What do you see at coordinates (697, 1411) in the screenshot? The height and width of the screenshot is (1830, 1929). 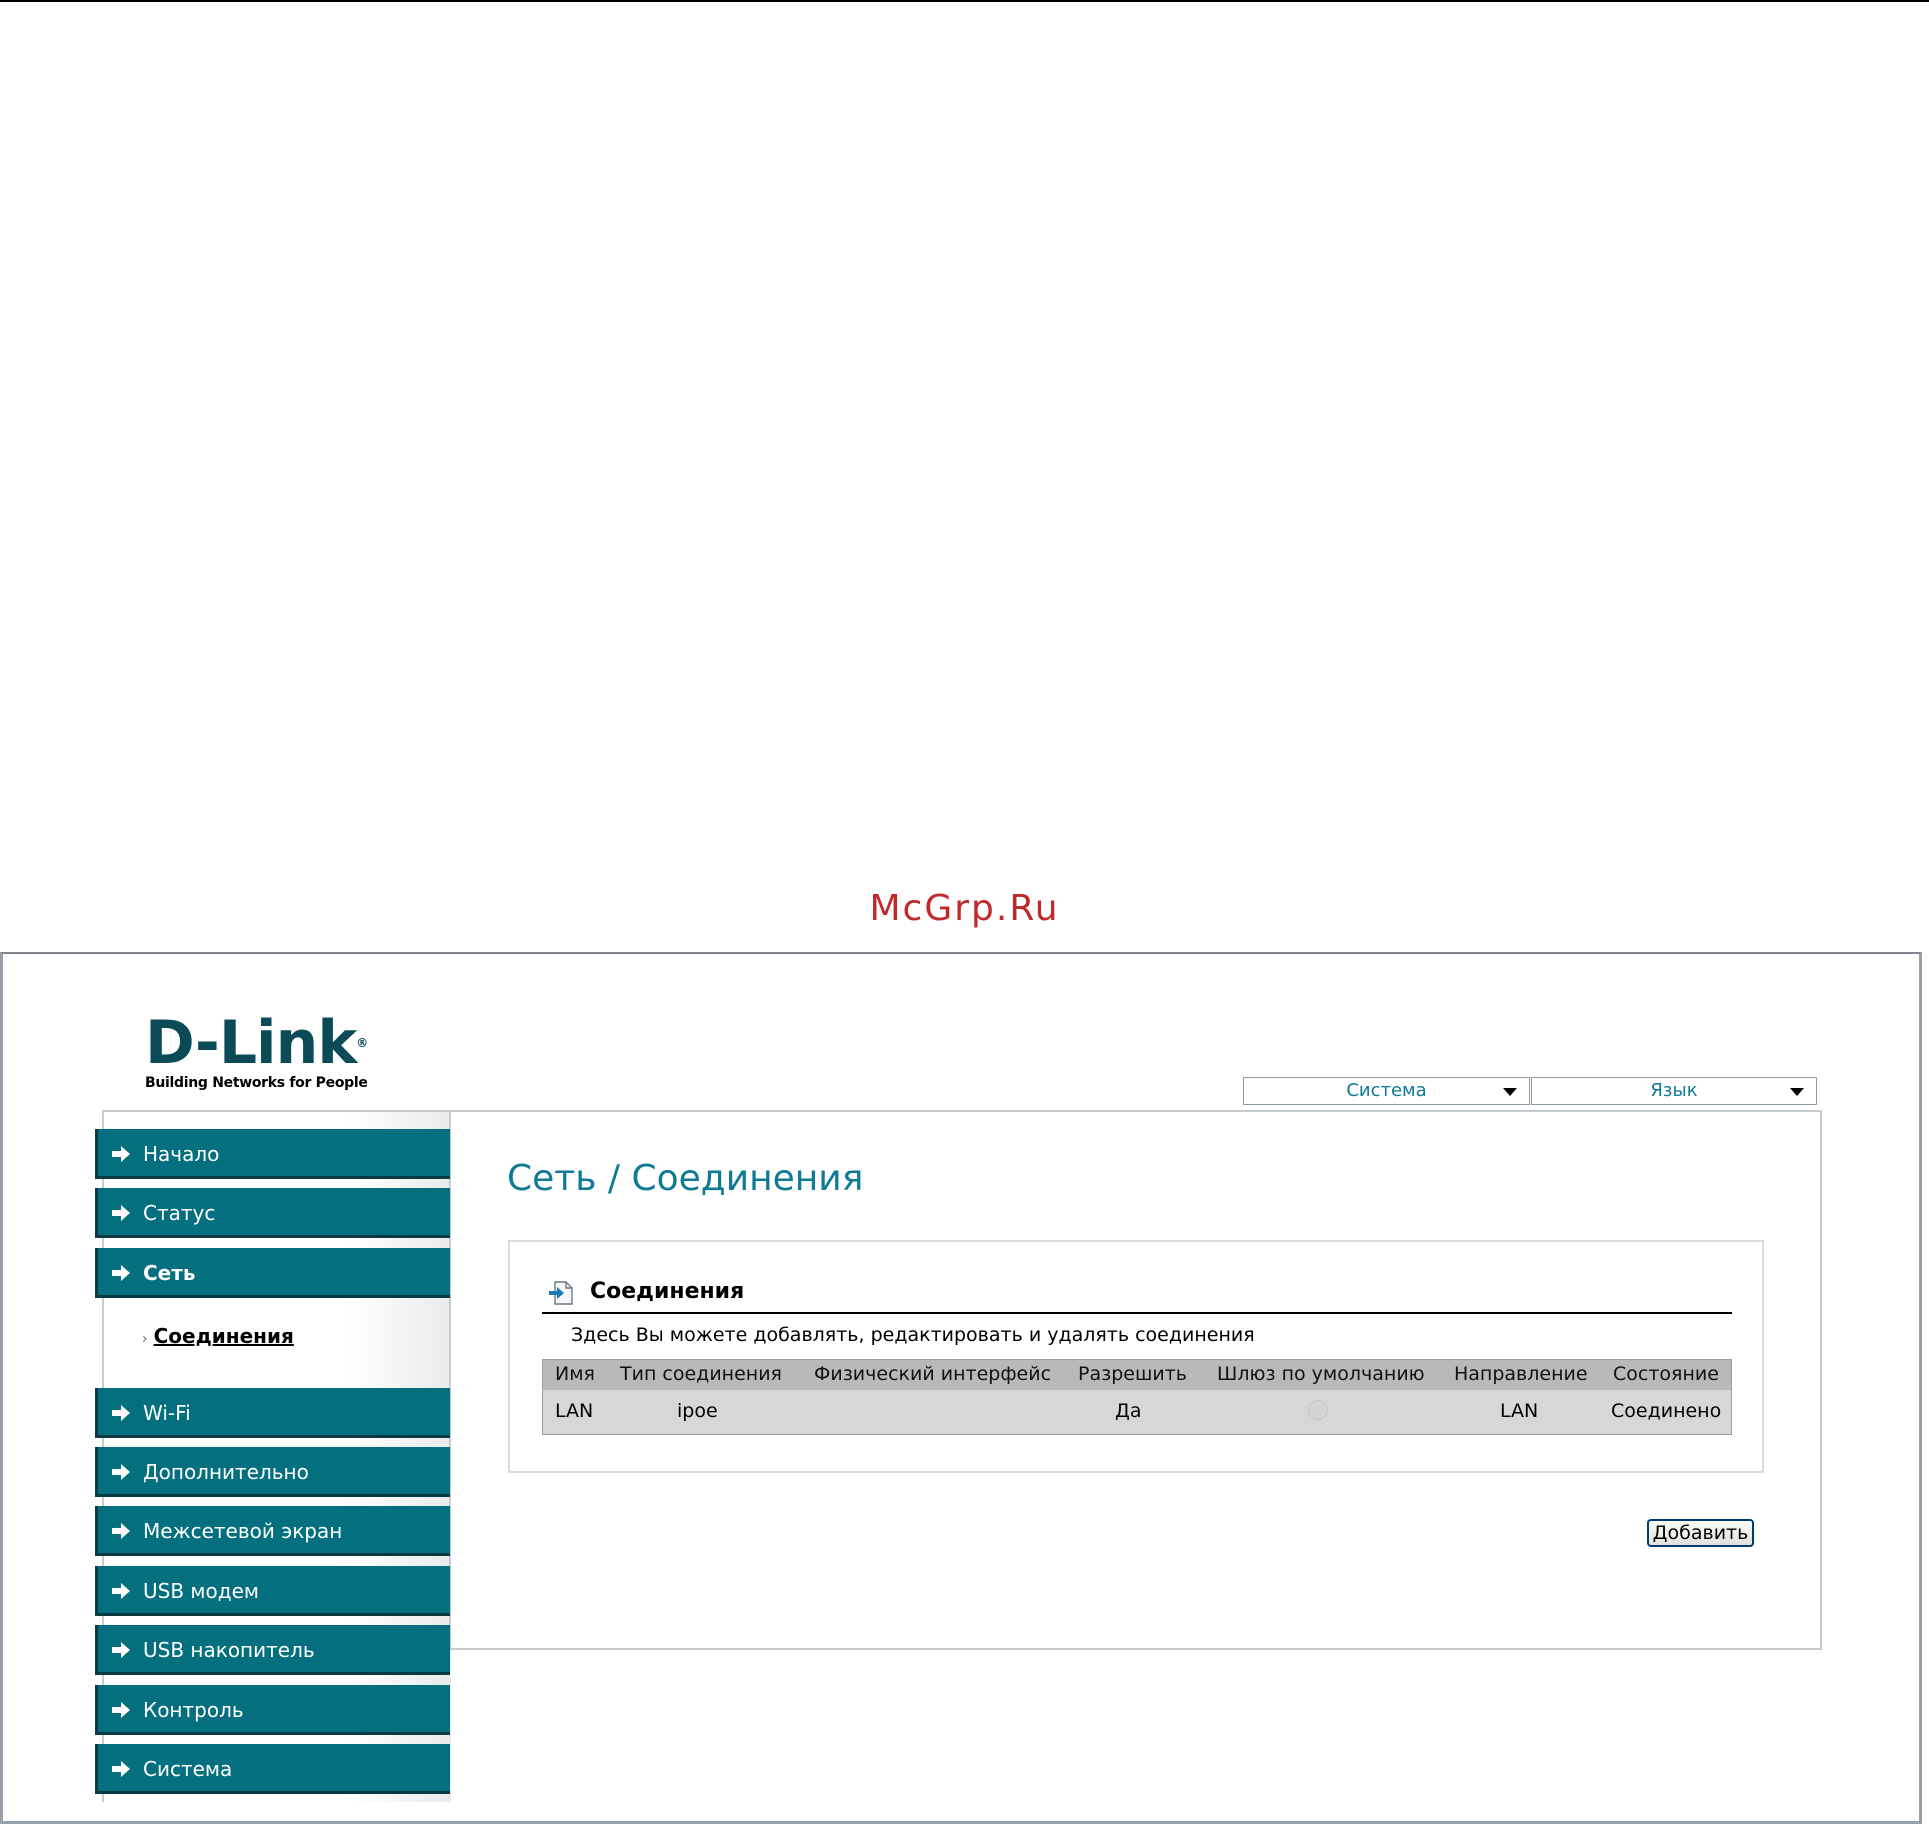 I see `row-type: ipoe` at bounding box center [697, 1411].